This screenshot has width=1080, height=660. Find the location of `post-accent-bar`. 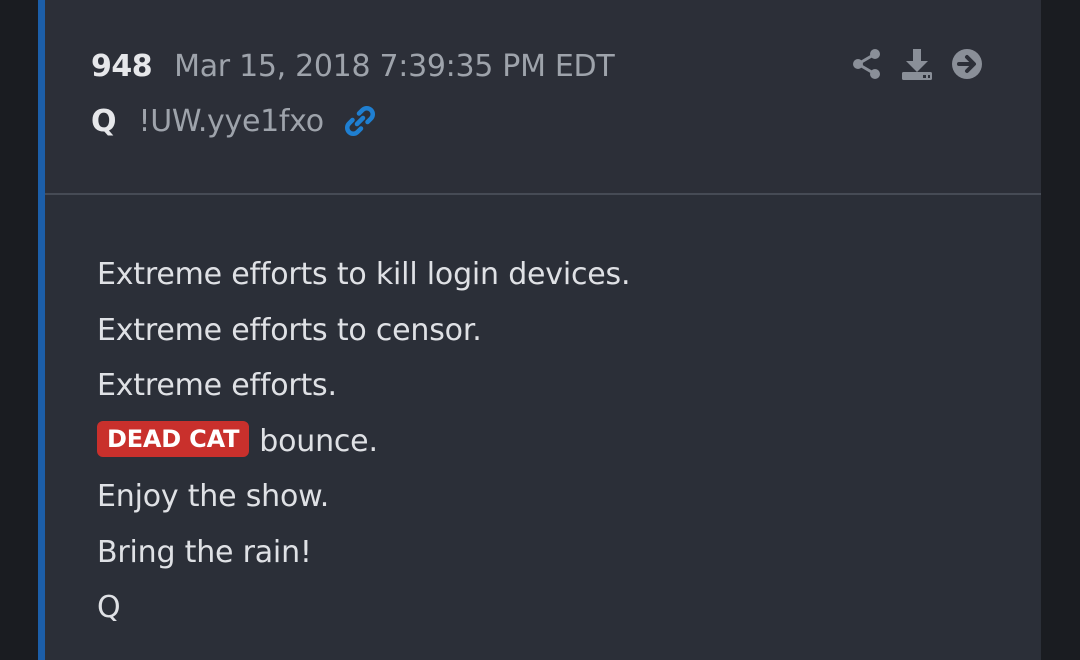

post-accent-bar is located at coordinates (41, 330).